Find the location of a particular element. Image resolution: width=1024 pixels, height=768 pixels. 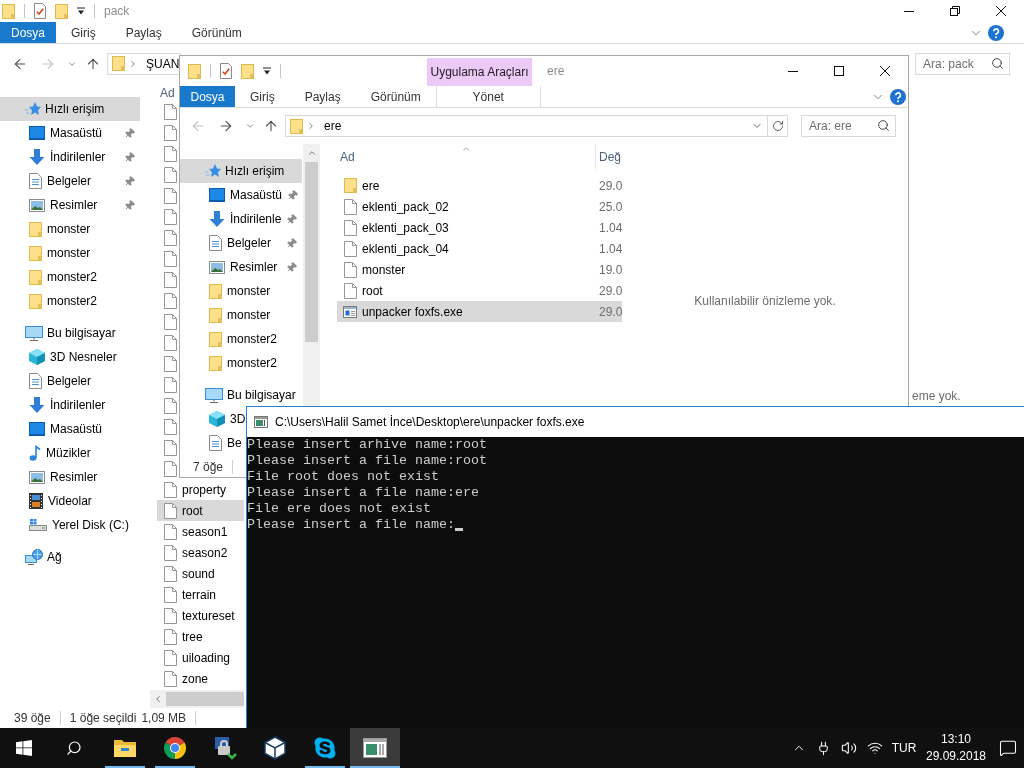

file-row: textureset is located at coordinates (200, 615).